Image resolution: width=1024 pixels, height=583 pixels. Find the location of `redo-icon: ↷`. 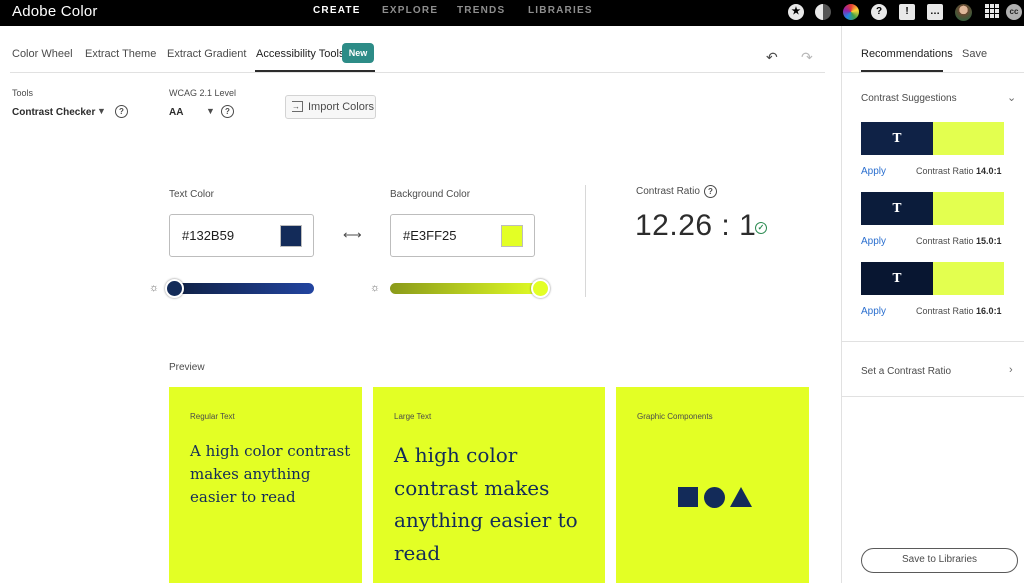

redo-icon: ↷ is located at coordinates (807, 57).